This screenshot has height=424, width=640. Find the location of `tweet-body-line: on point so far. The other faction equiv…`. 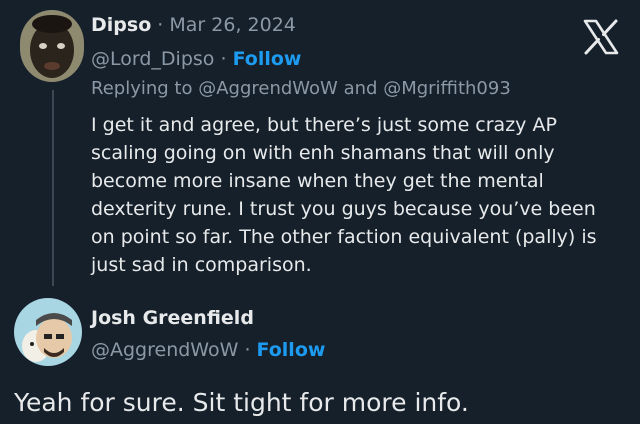

tweet-body-line: on point so far. The other faction equiv… is located at coordinates (344, 237).